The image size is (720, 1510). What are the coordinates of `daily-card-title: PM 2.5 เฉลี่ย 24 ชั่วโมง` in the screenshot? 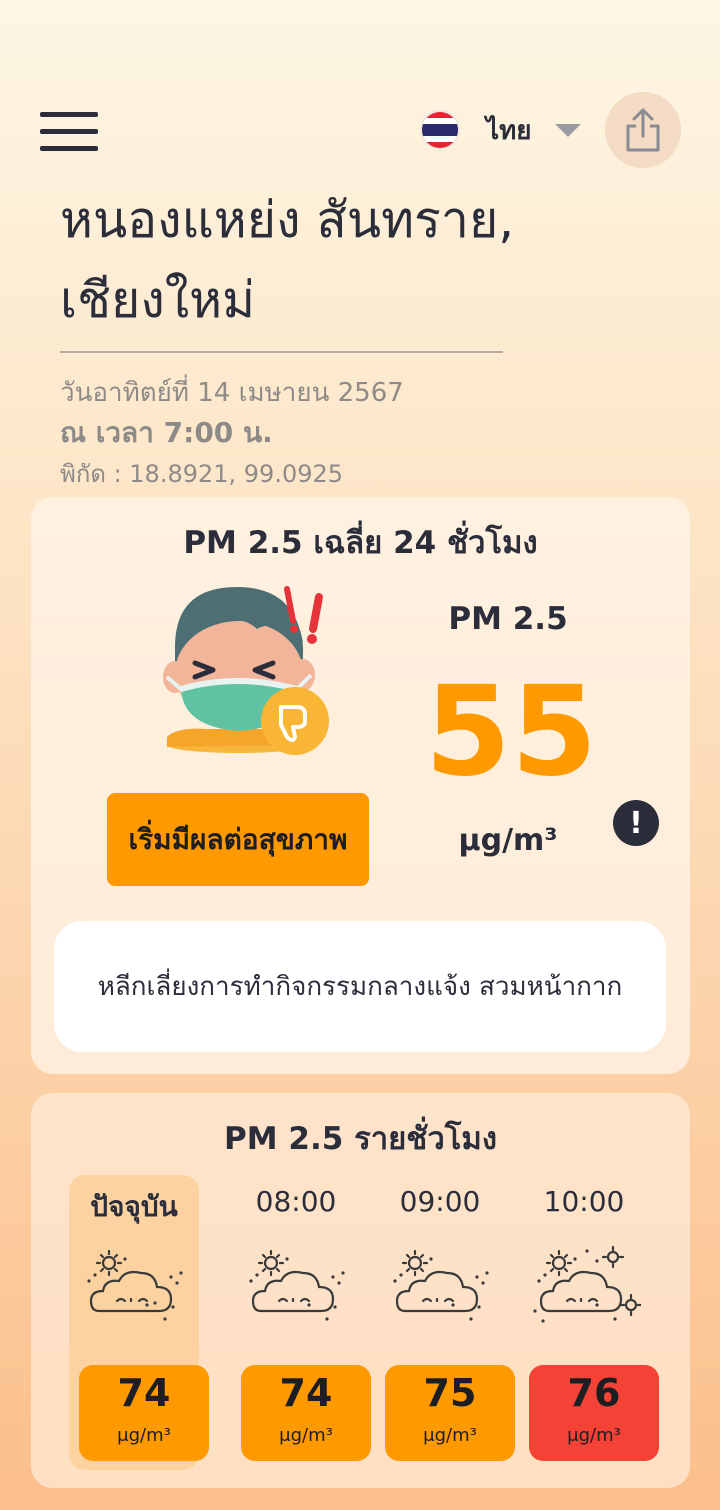 It's located at (360, 543).